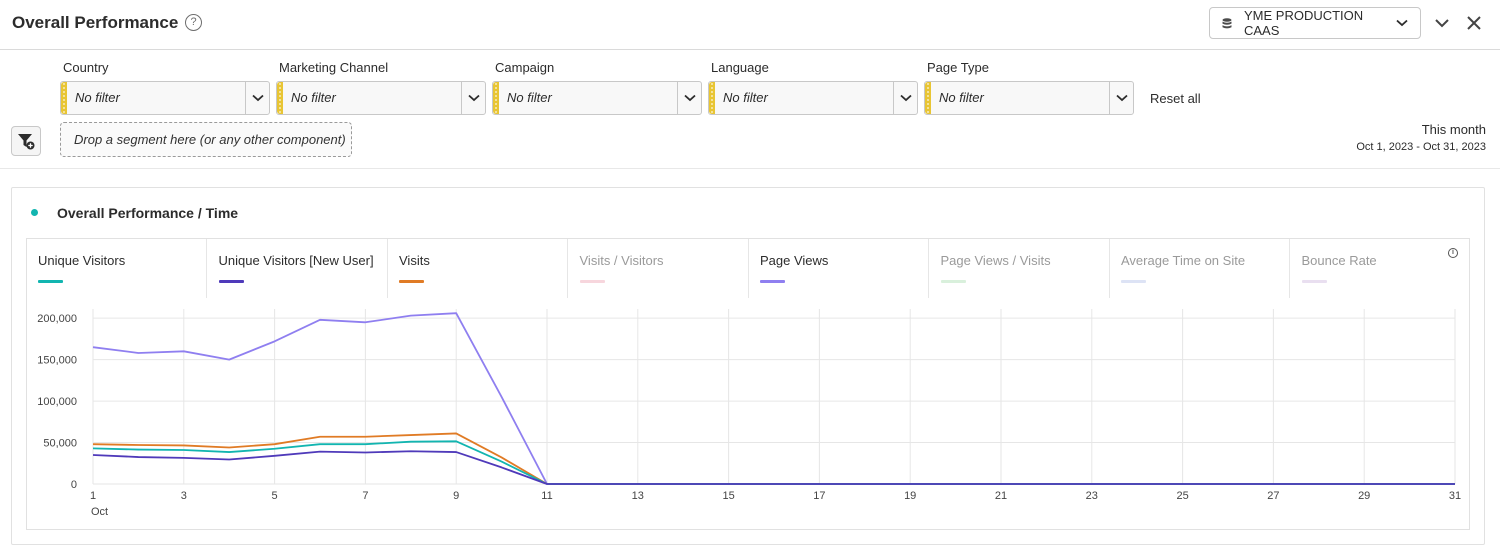 This screenshot has width=1500, height=553. I want to click on filter-label: Country, so click(86, 67).